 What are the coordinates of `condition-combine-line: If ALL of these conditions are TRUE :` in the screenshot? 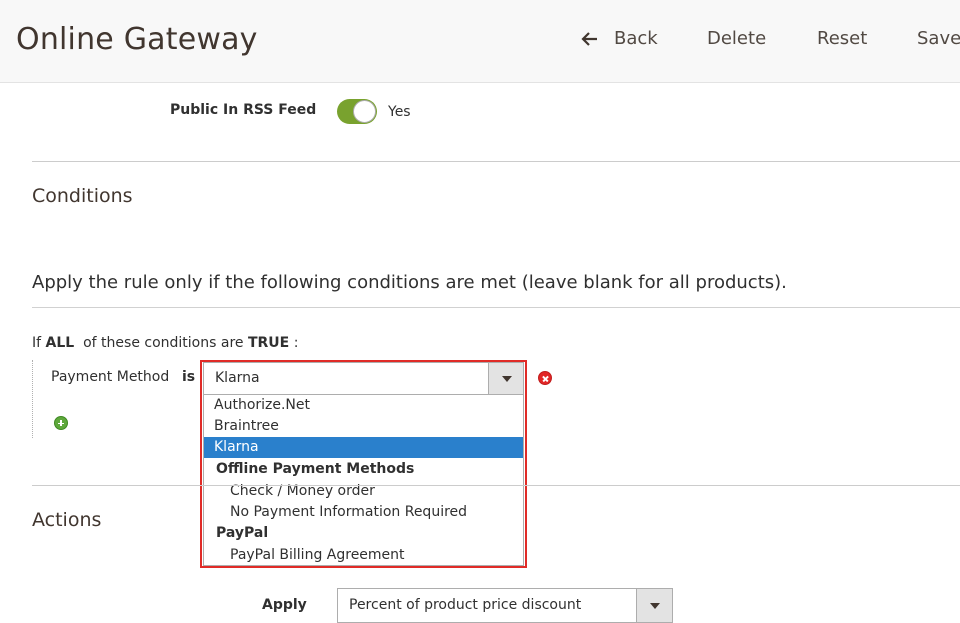 It's located at (165, 343).